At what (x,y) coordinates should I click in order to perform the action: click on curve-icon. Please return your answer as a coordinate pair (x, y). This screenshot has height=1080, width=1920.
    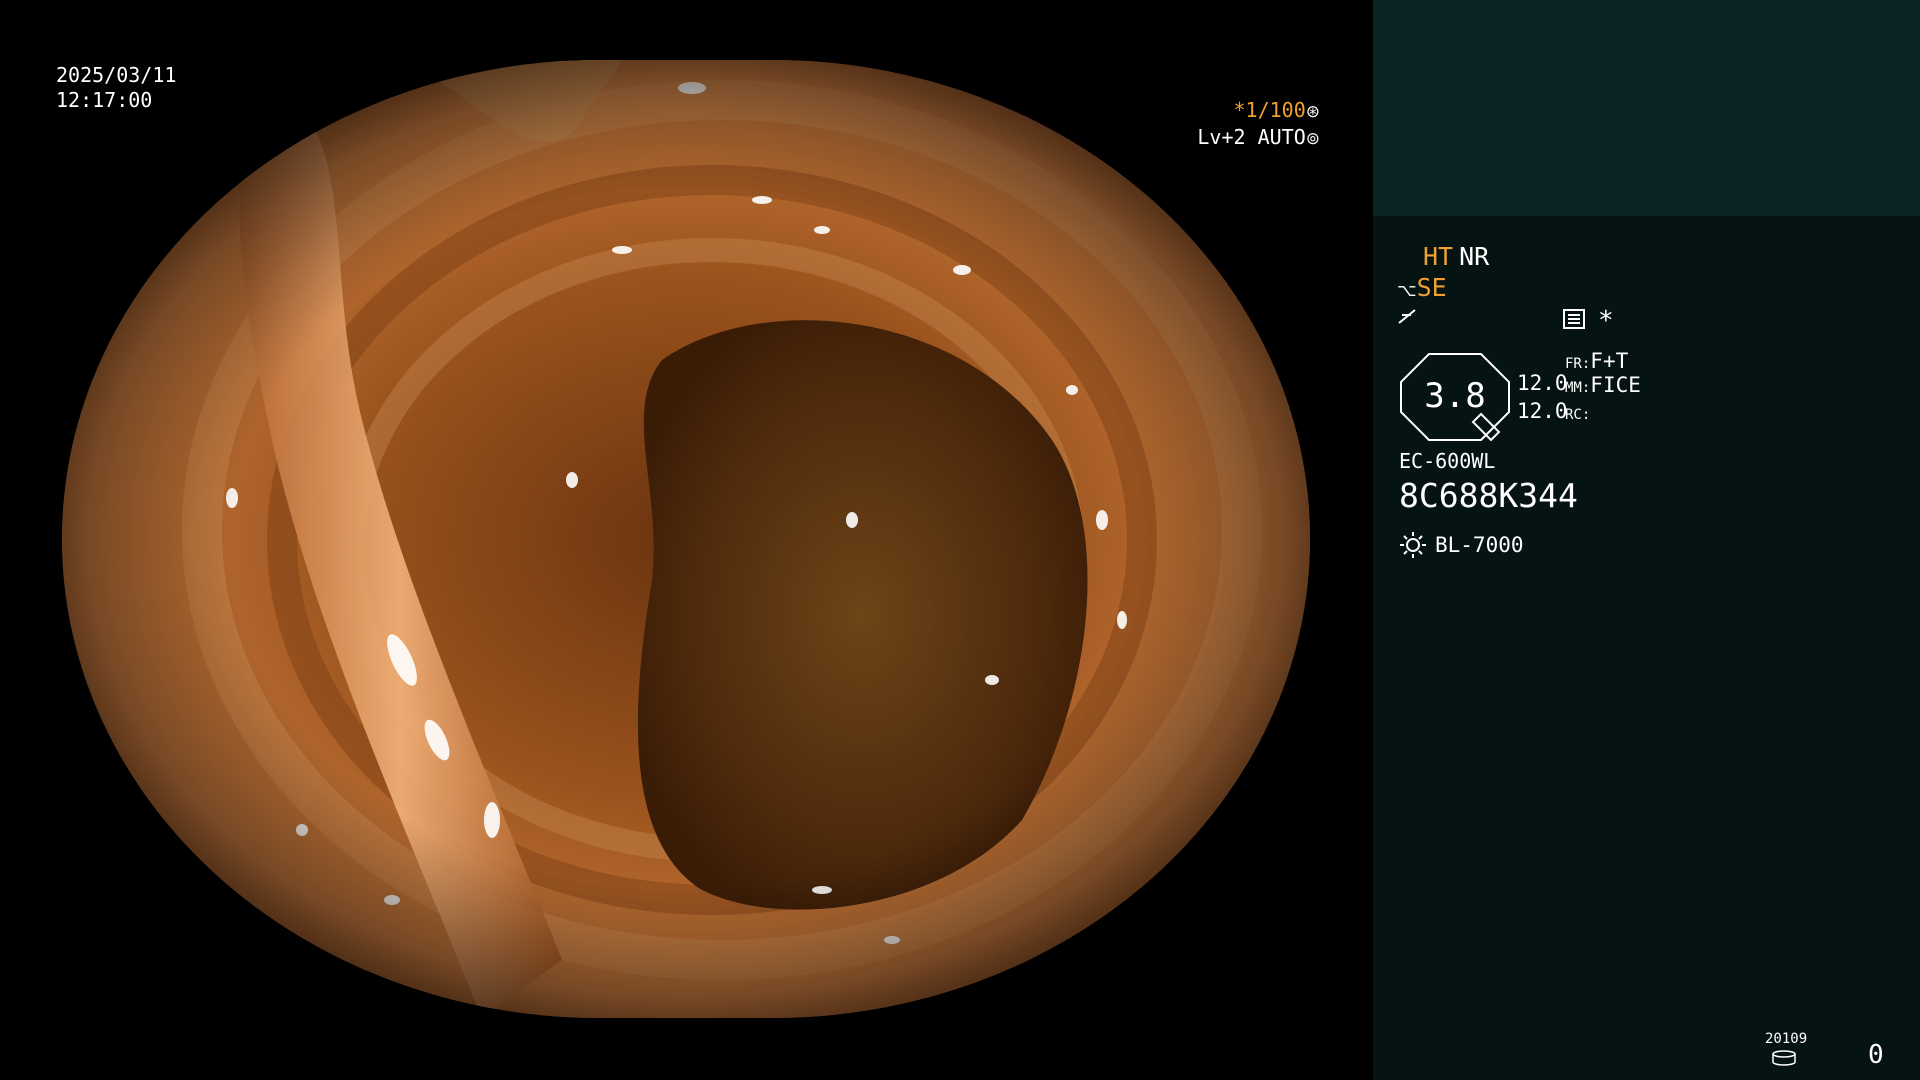
    Looking at the image, I should click on (1407, 318).